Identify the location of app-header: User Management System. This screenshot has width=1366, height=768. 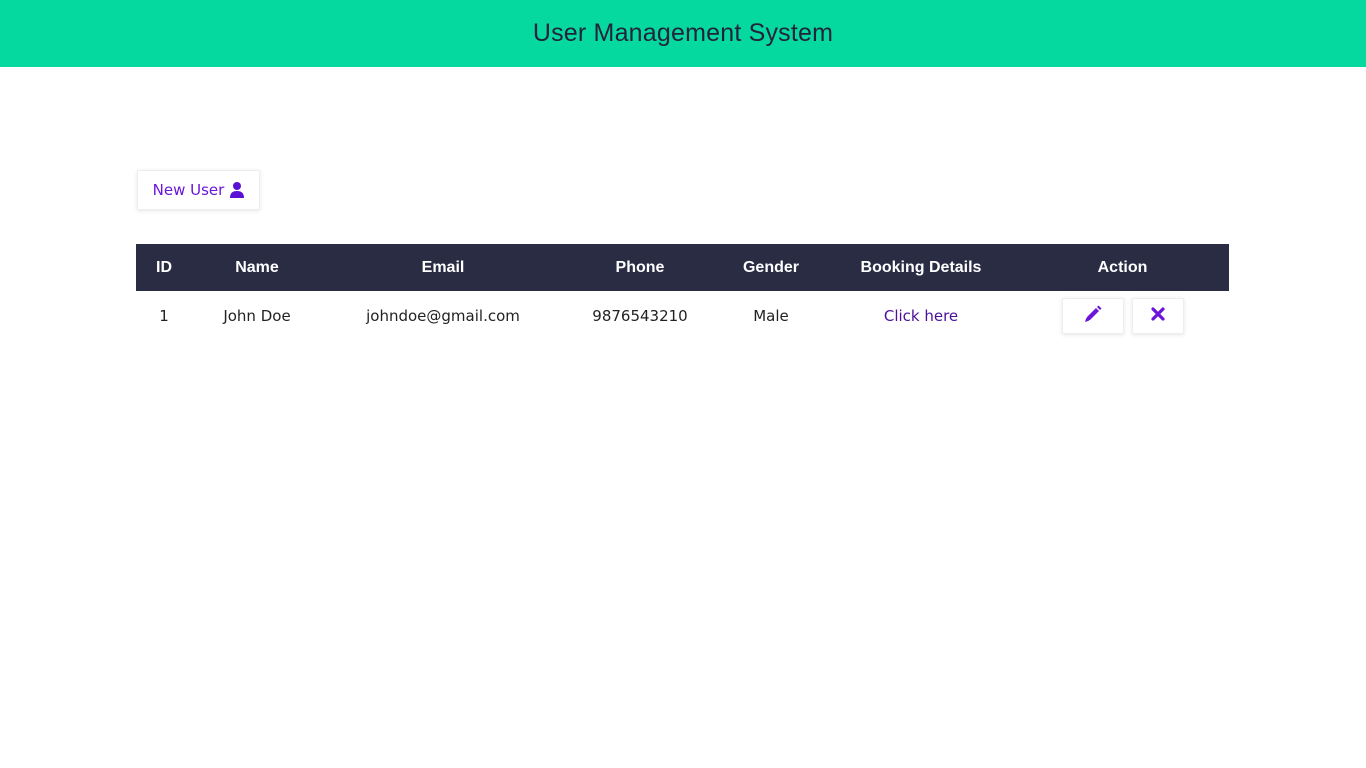
(683, 33).